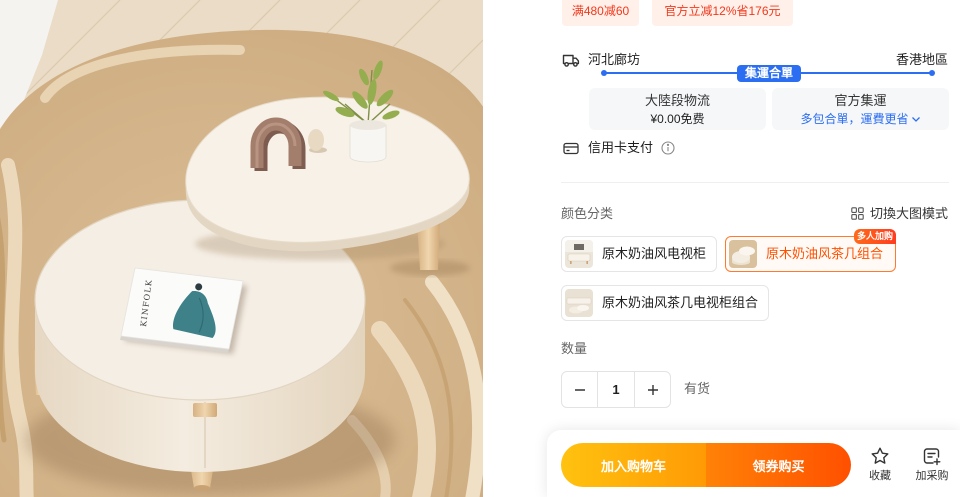 Image resolution: width=960 pixels, height=497 pixels. I want to click on add-to-purchase-button: 加采购, so click(932, 468).